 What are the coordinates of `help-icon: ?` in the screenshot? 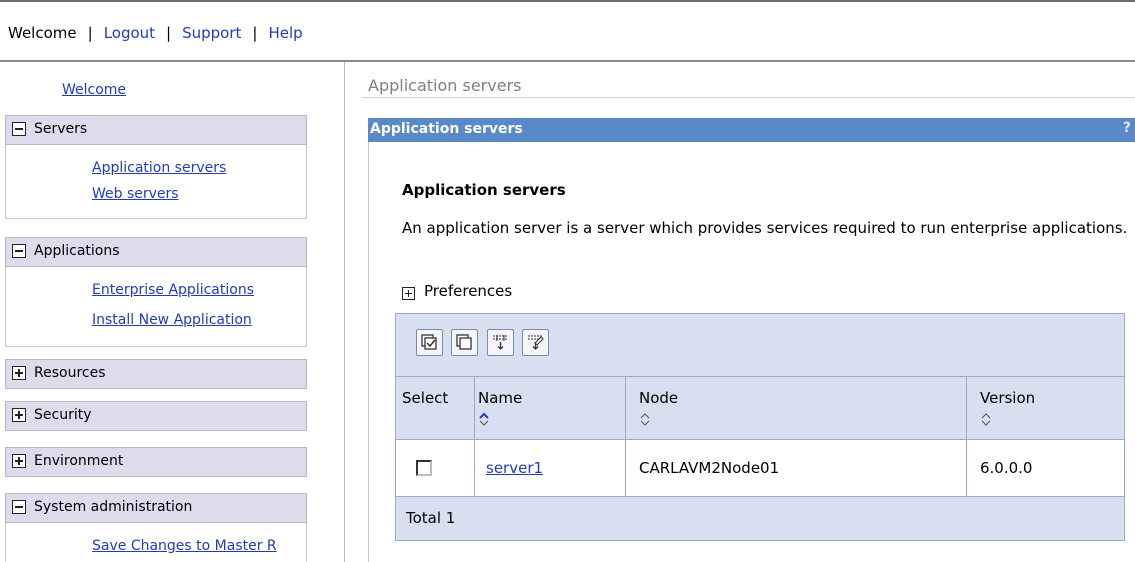 It's located at (1127, 128).